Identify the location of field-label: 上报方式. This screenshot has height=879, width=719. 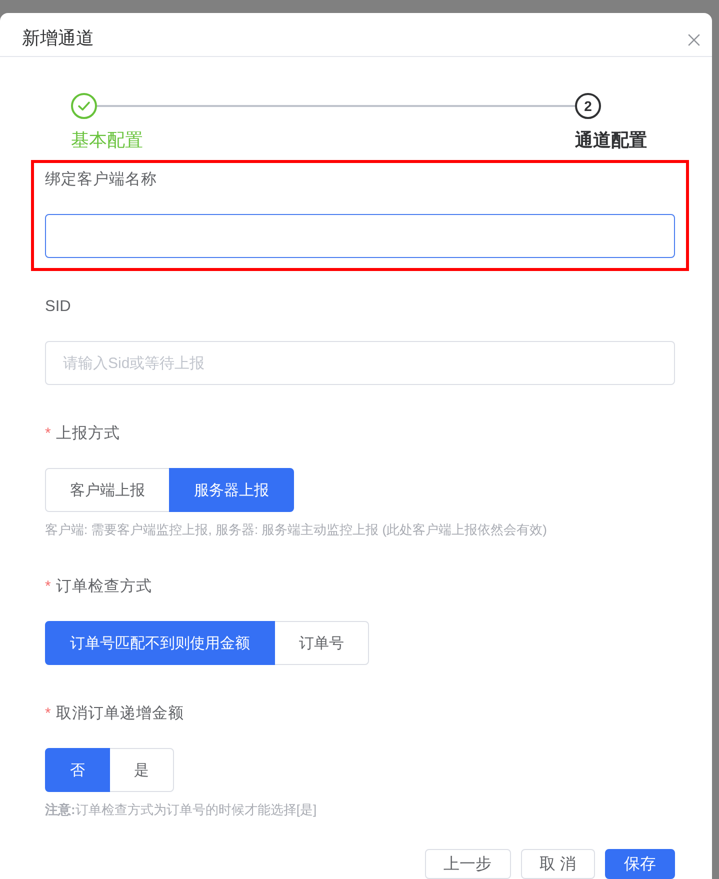
(88, 434).